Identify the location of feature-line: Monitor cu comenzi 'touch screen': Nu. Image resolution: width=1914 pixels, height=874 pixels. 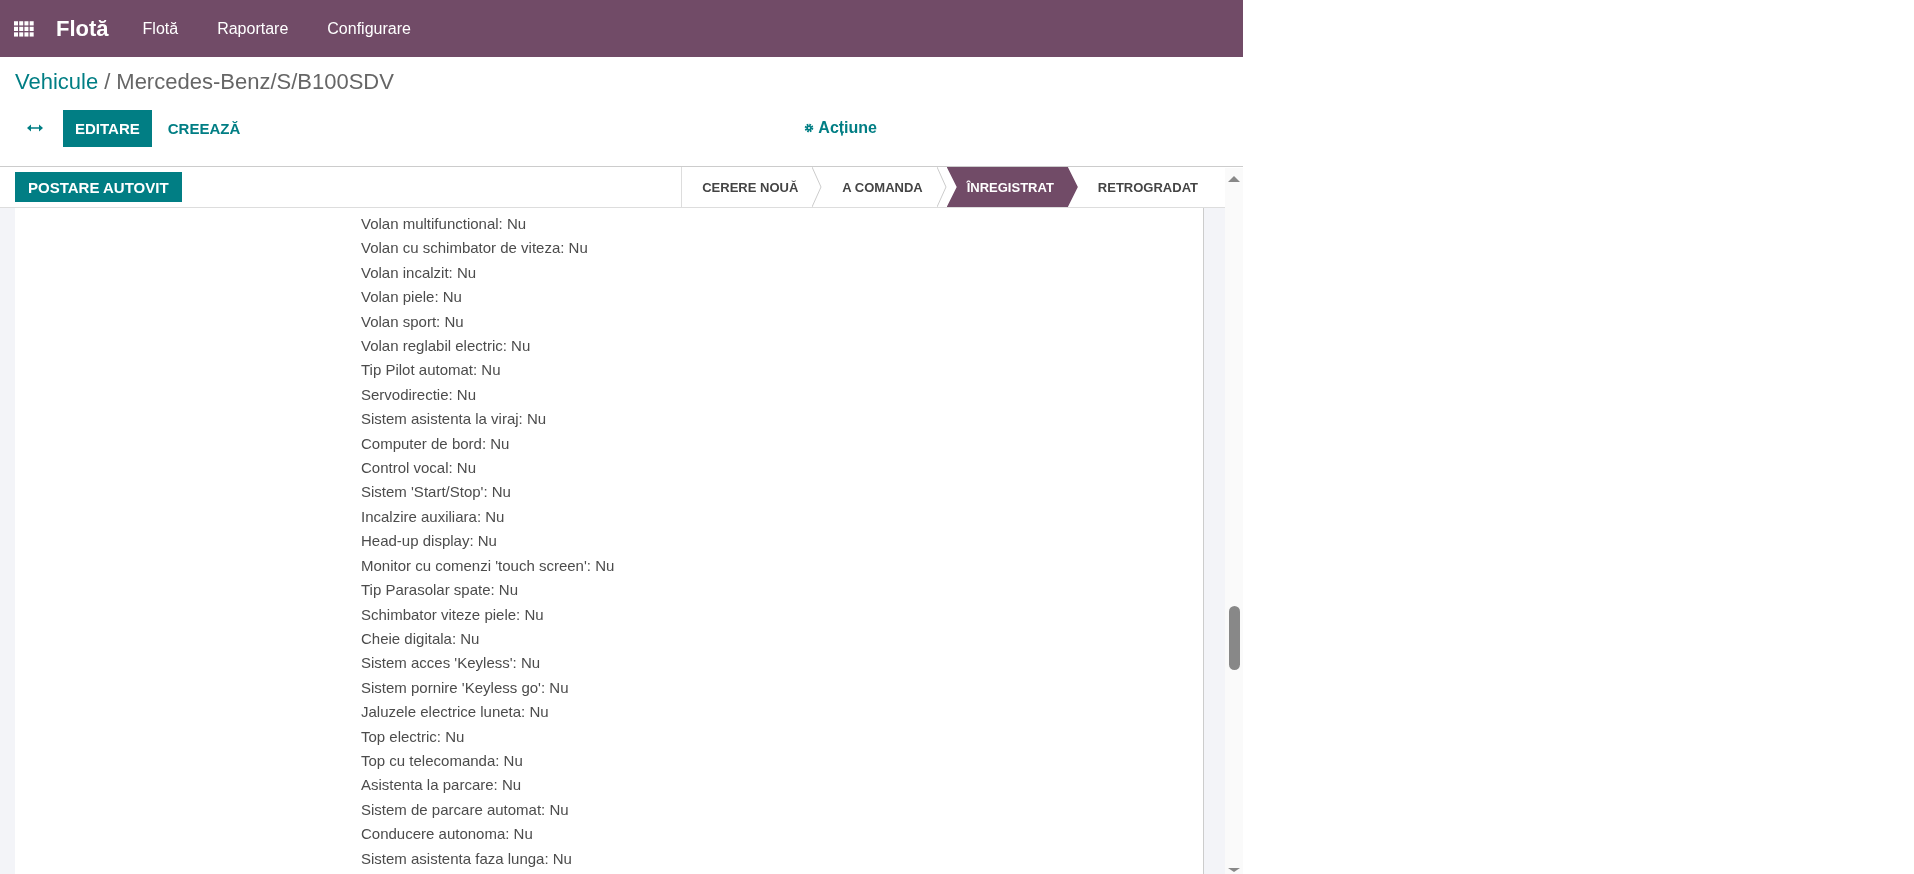
(488, 565).